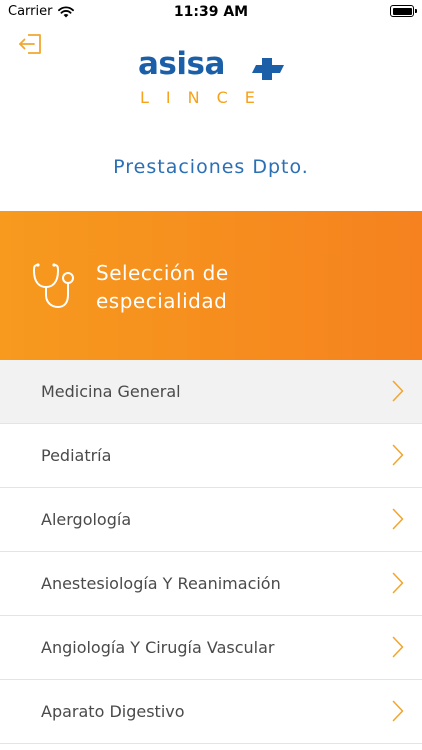 This screenshot has height=750, width=422. Describe the element at coordinates (403, 11) in the screenshot. I see `battery-icon` at that location.